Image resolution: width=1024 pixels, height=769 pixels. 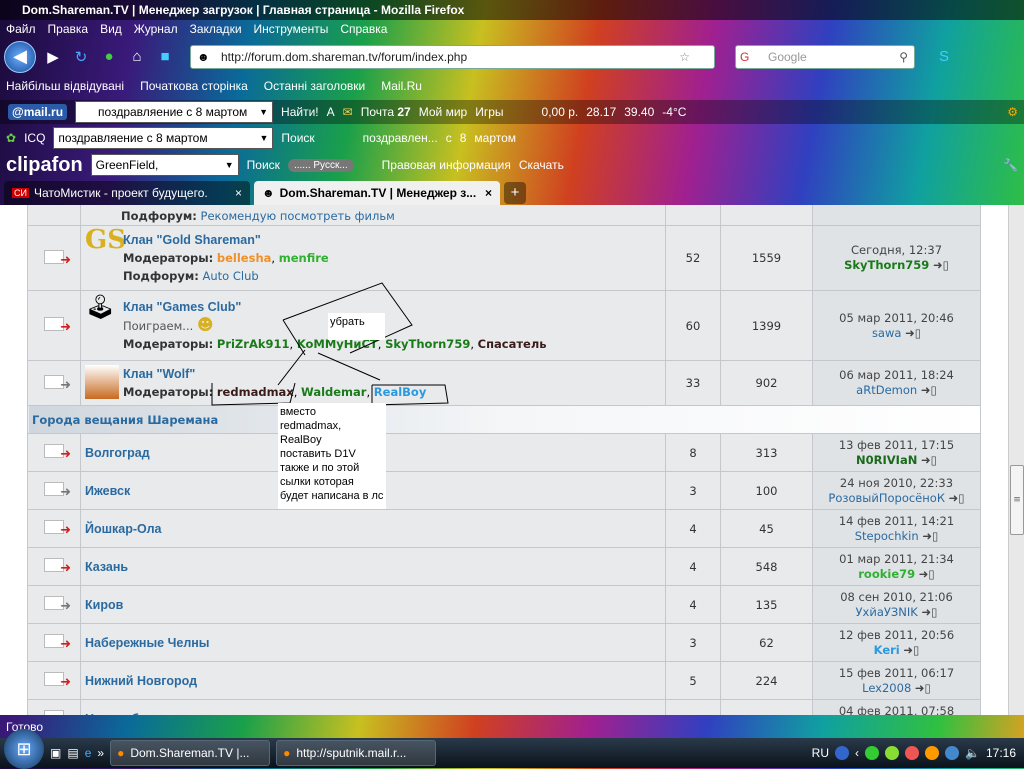 What do you see at coordinates (44, 165) in the screenshot?
I see `clipafon-logo: clipafon` at bounding box center [44, 165].